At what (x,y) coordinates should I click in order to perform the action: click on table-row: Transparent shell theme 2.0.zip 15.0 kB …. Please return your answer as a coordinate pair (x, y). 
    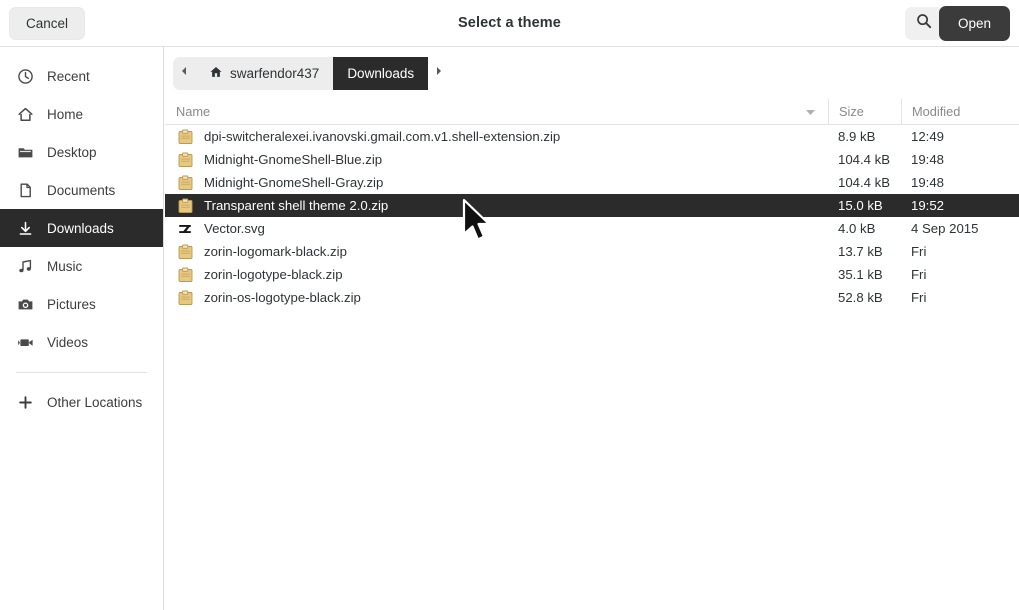
    Looking at the image, I should click on (592, 205).